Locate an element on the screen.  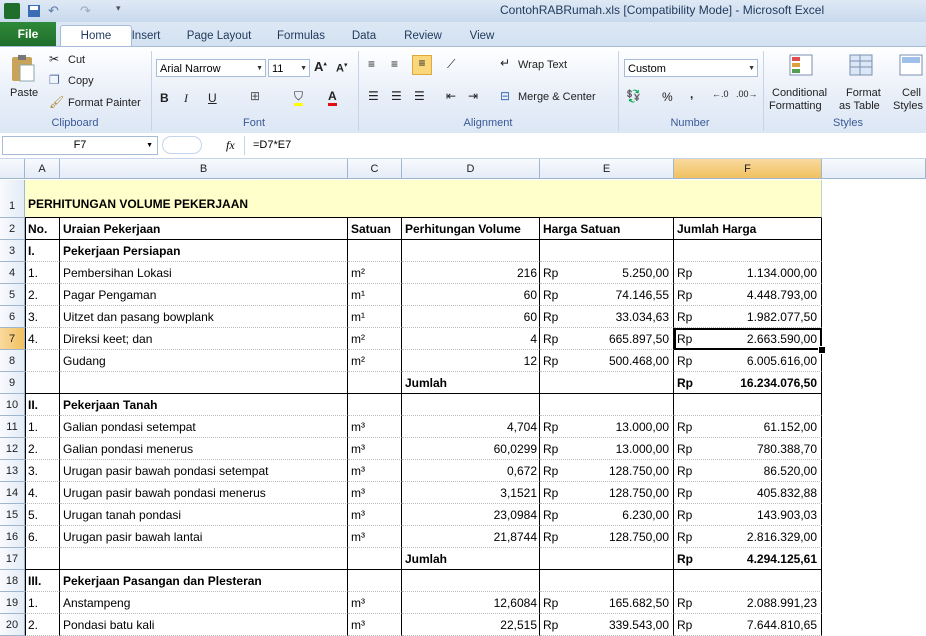
grow-font-icon: A▴ is located at coordinates (320, 66).